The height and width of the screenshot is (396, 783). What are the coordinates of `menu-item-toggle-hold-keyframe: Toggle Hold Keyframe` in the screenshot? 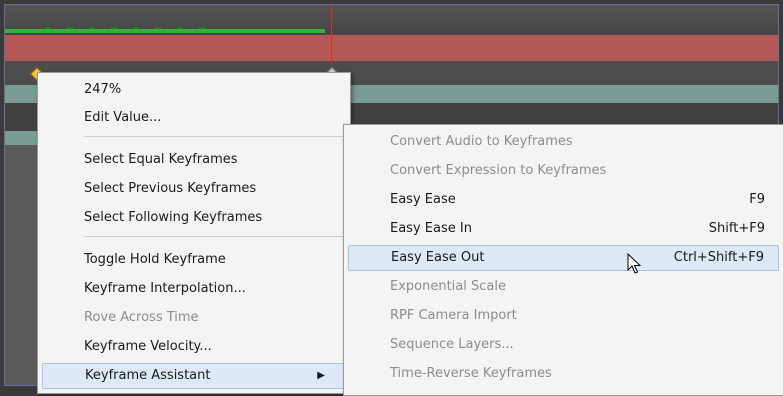 It's located at (194, 260).